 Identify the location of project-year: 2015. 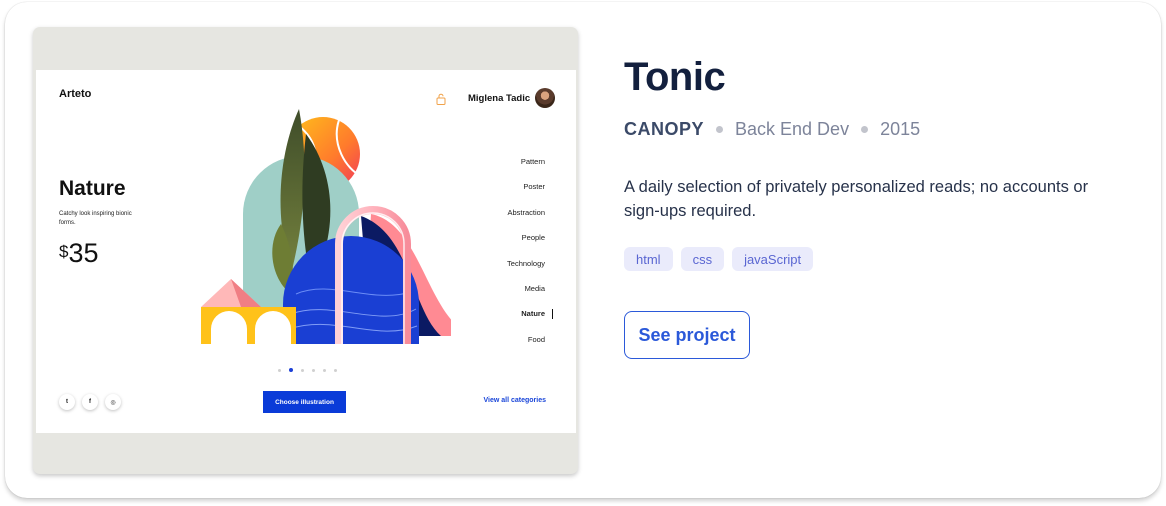
(900, 129).